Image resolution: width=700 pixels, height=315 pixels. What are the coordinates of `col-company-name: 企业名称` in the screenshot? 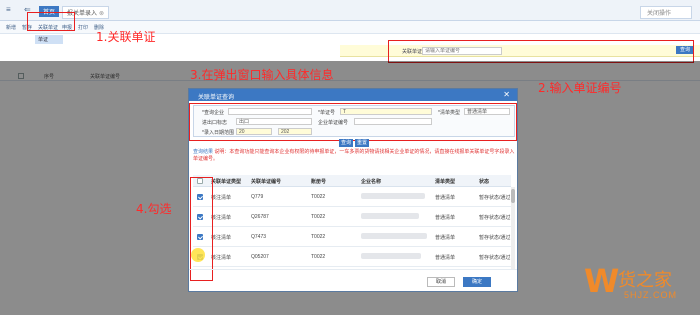 It's located at (371, 182).